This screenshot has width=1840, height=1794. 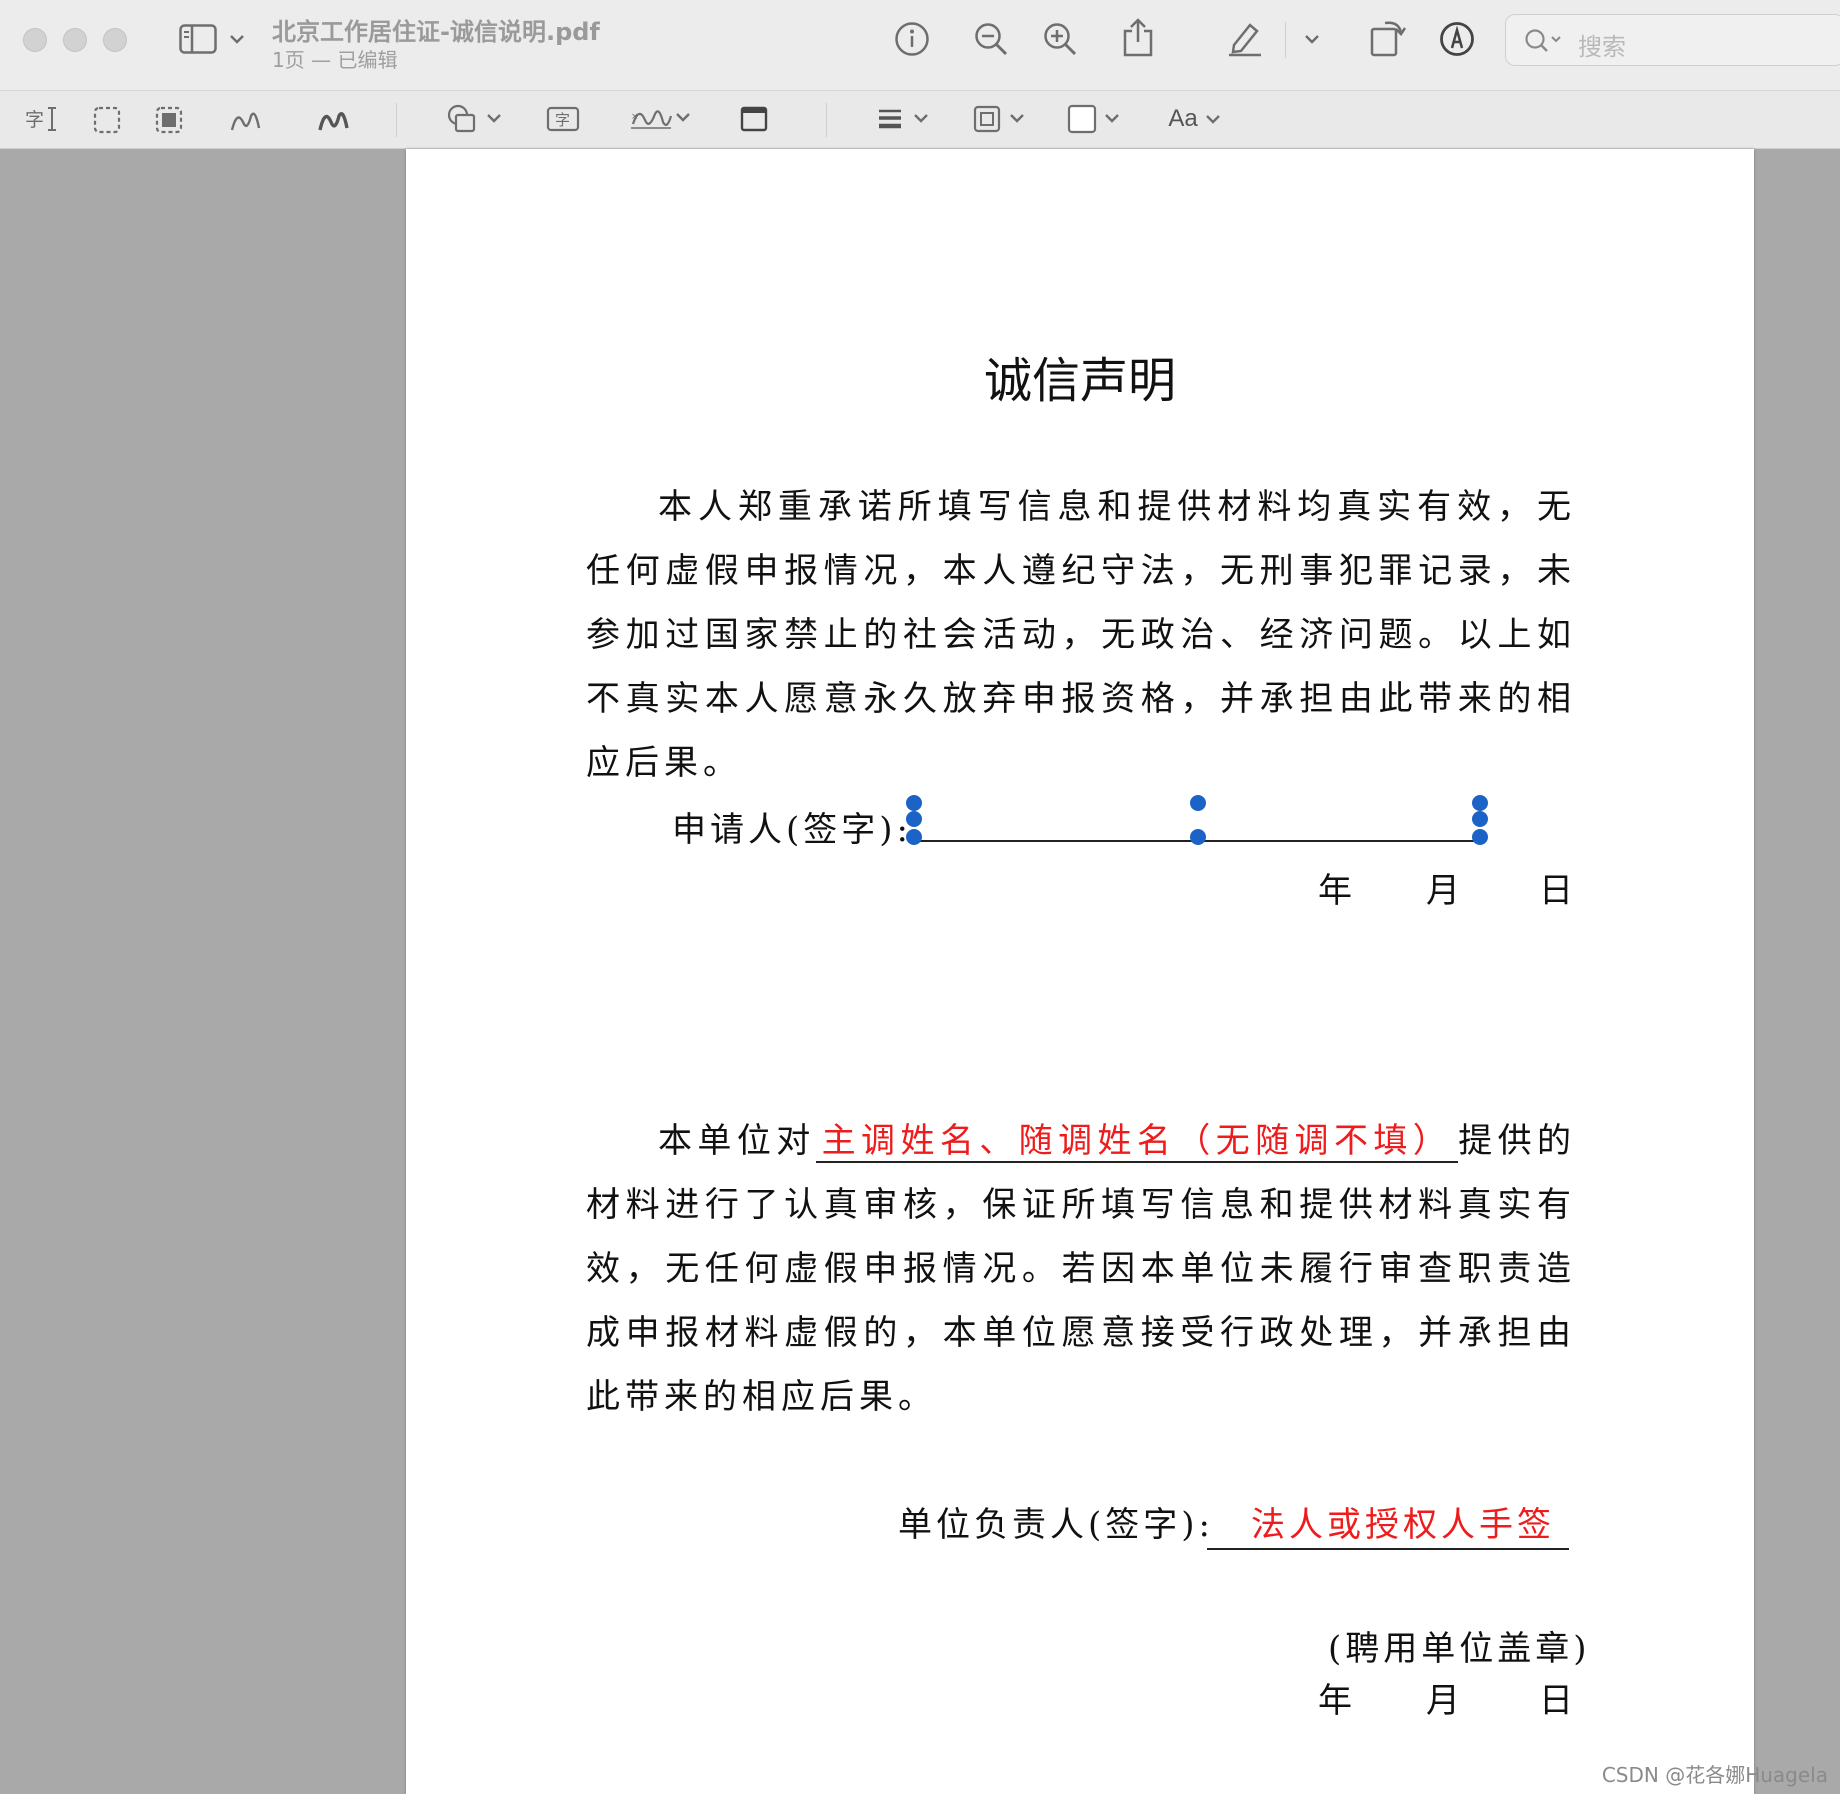 What do you see at coordinates (1339, 841) in the screenshot?
I see `signature-line-right` at bounding box center [1339, 841].